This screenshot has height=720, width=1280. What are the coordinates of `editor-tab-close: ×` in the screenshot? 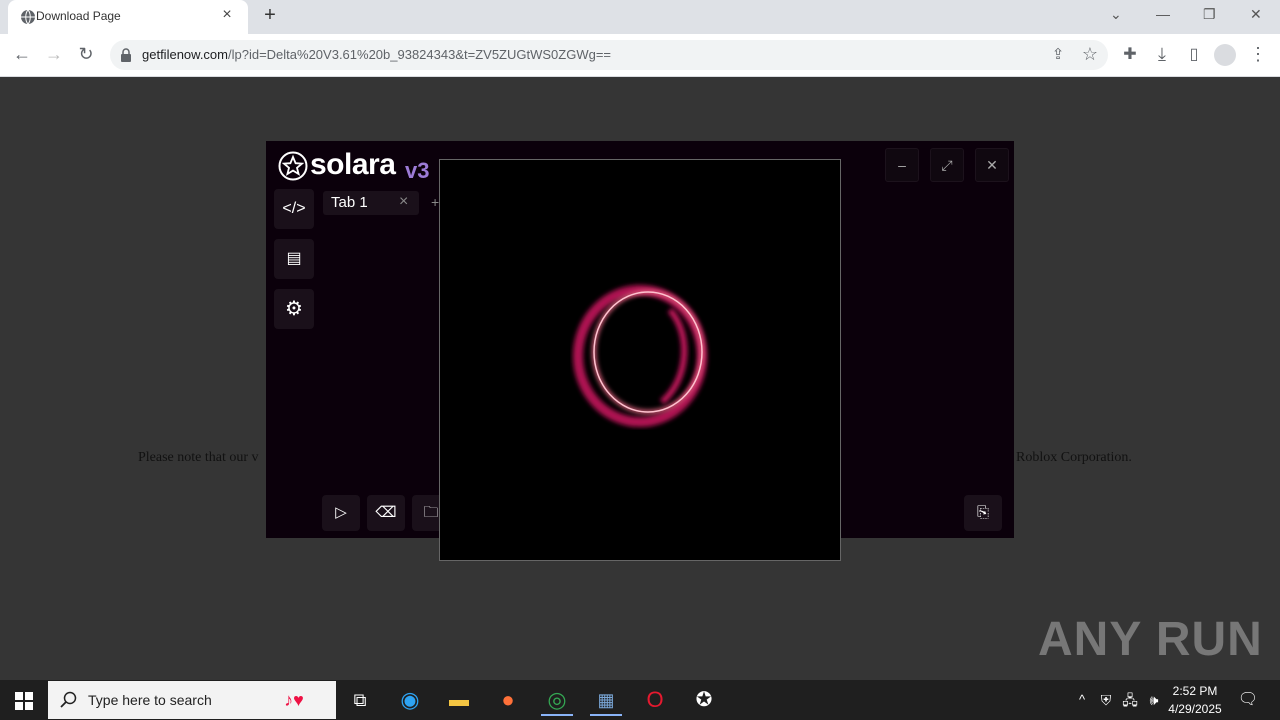 It's located at (403, 202).